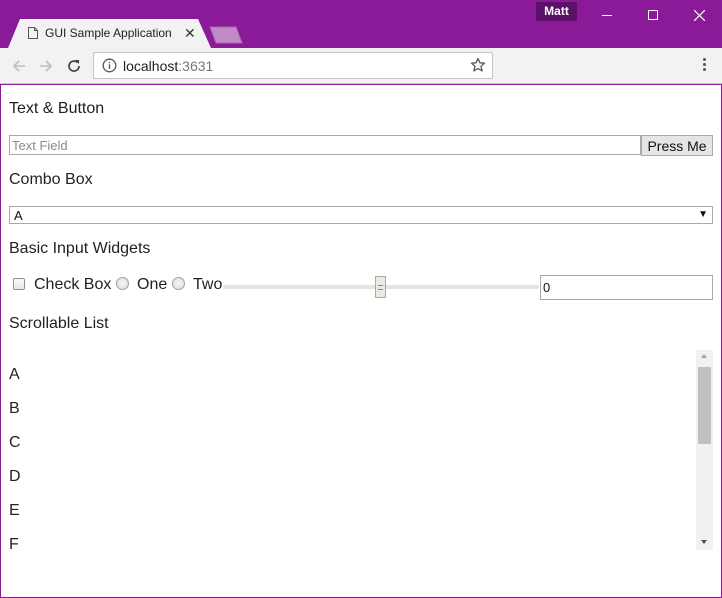 This screenshot has width=722, height=598. What do you see at coordinates (626, 287) in the screenshot?
I see `number-field` at bounding box center [626, 287].